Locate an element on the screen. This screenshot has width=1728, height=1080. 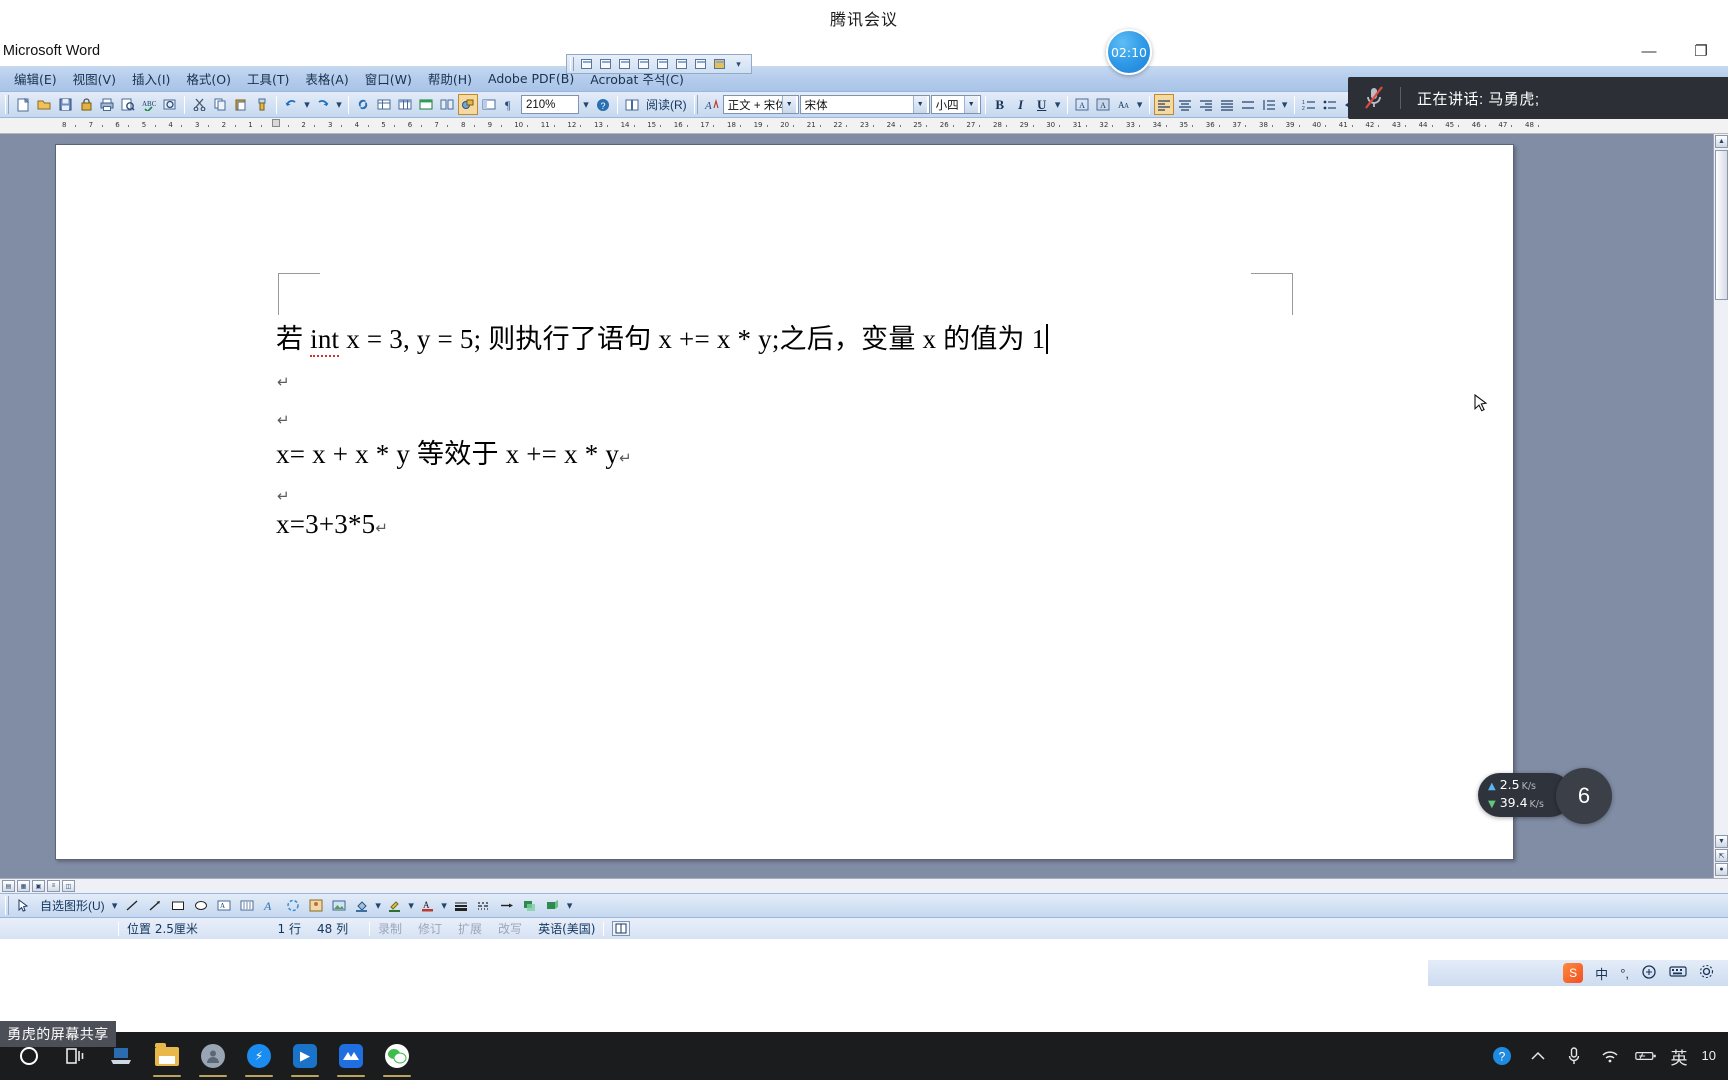
numbered-list-icon: 12 is located at coordinates (1309, 104).